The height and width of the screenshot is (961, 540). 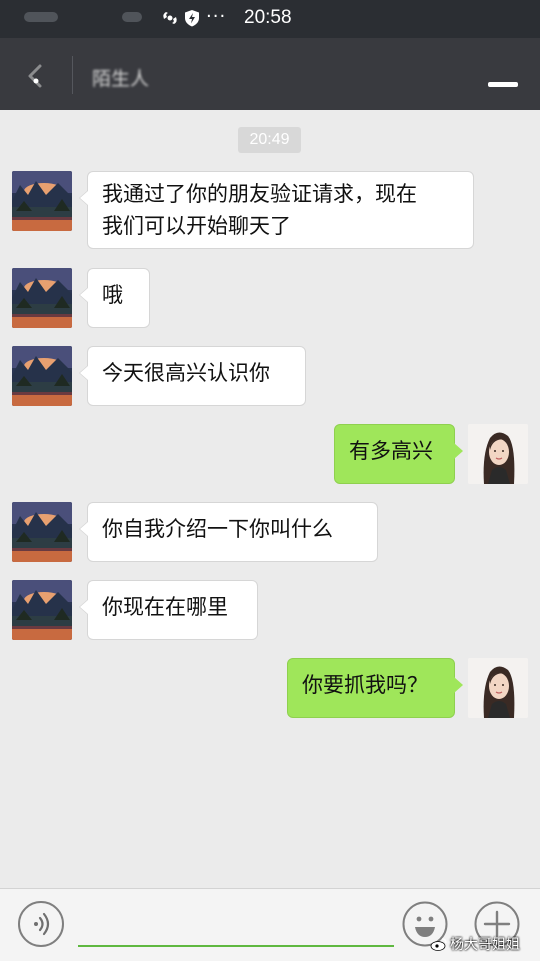 What do you see at coordinates (365, 685) in the screenshot?
I see `message-text: 你要抓我吗？` at bounding box center [365, 685].